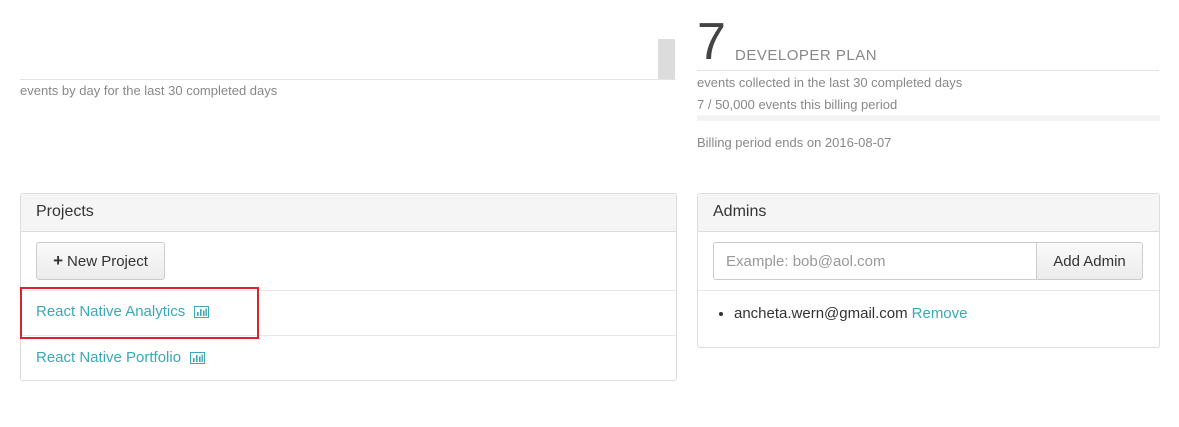 The image size is (1179, 427). I want to click on project-name: React Native Portfolio, so click(109, 357).